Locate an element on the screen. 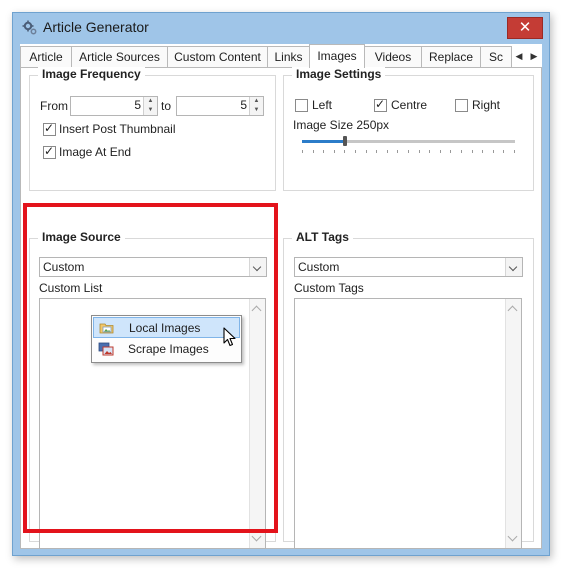 Image resolution: width=570 pixels, height=576 pixels. tab-article-sources: Article Sources is located at coordinates (119, 56).